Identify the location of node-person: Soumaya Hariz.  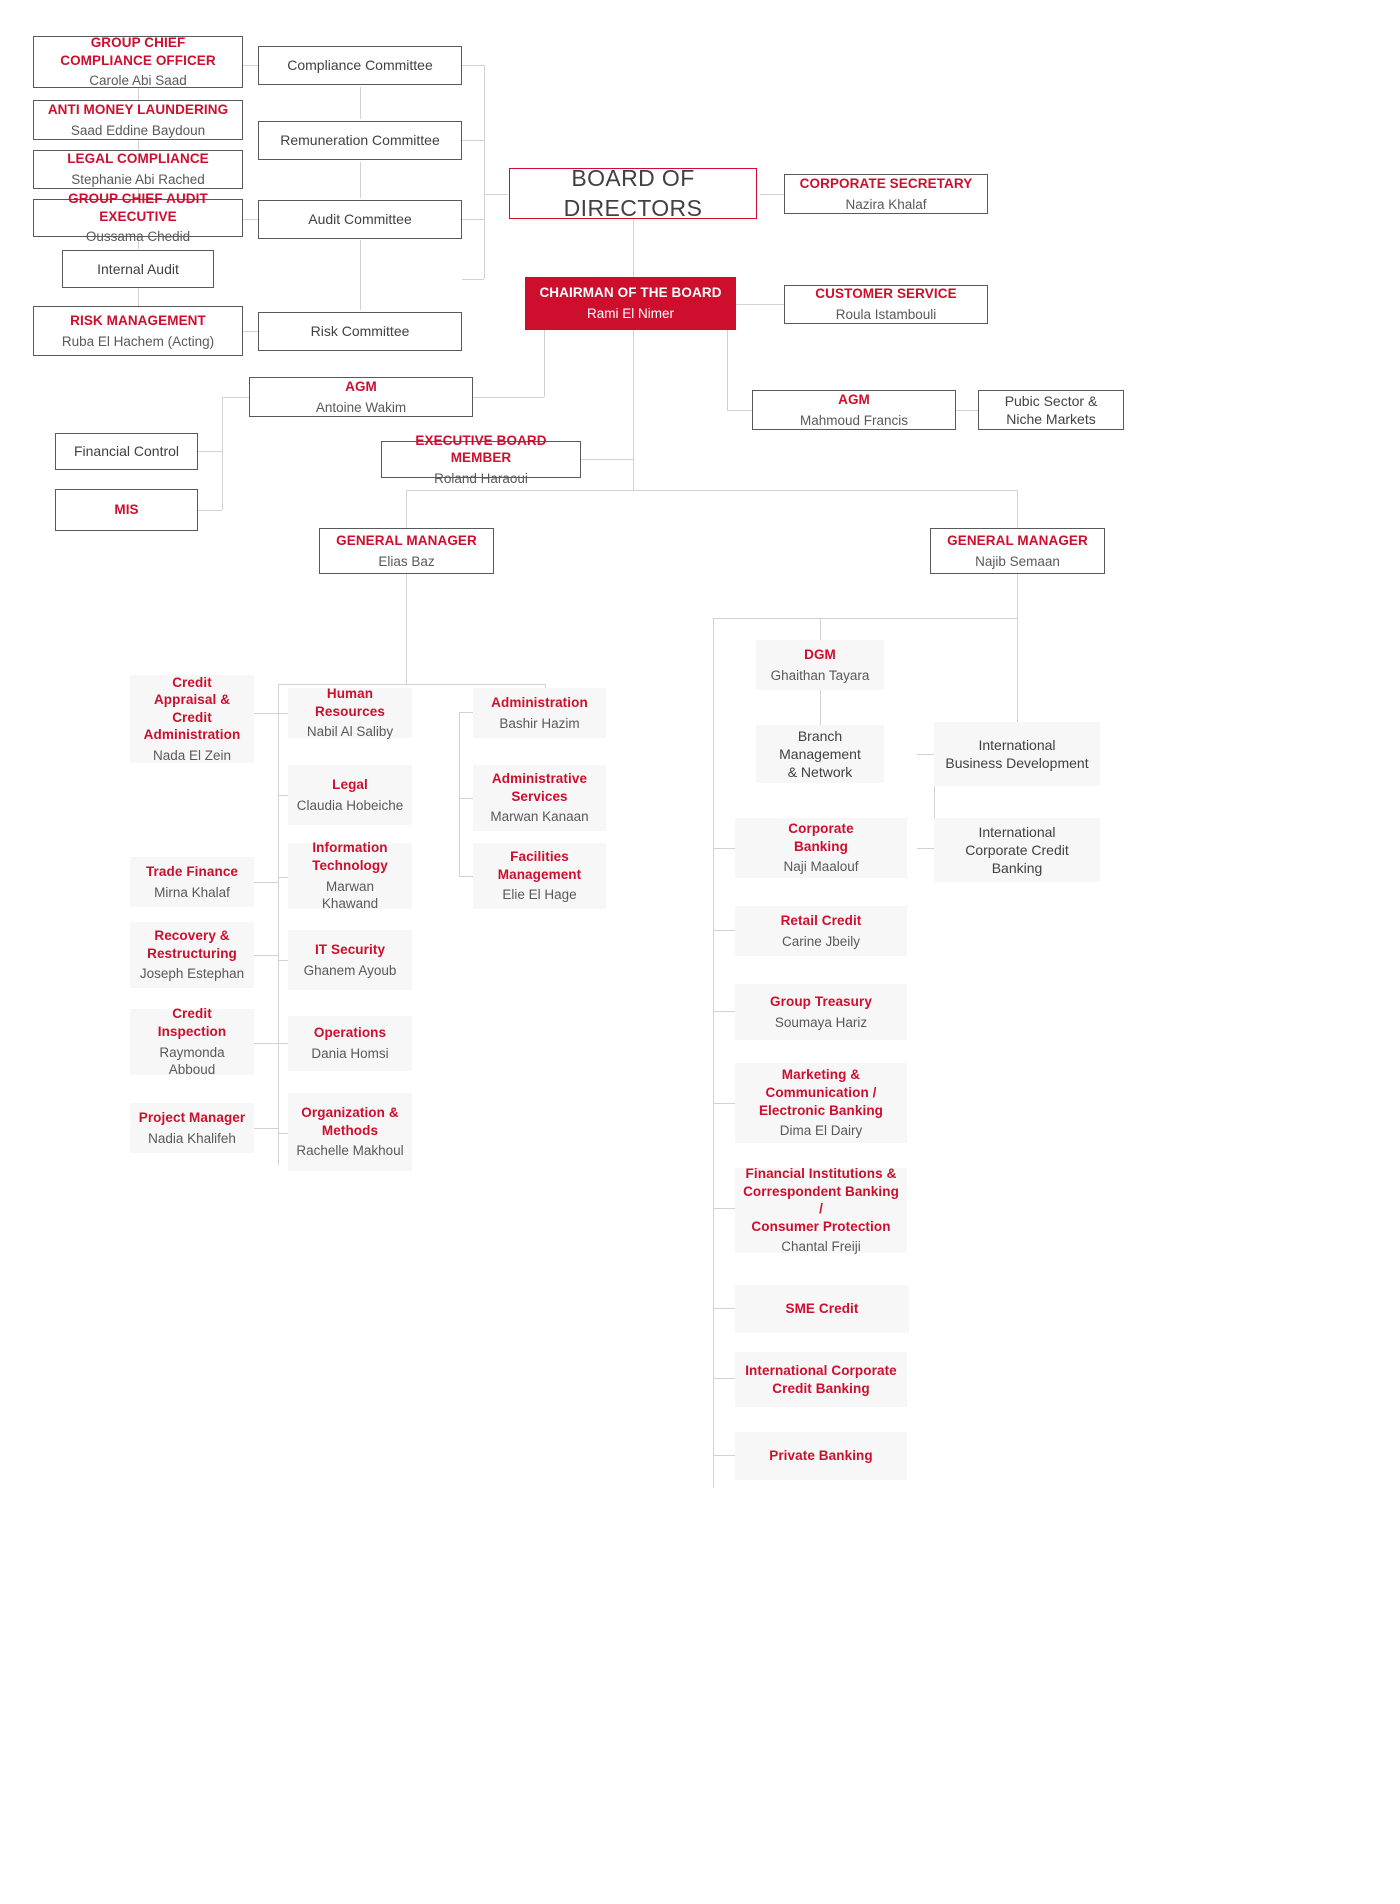
(821, 1022).